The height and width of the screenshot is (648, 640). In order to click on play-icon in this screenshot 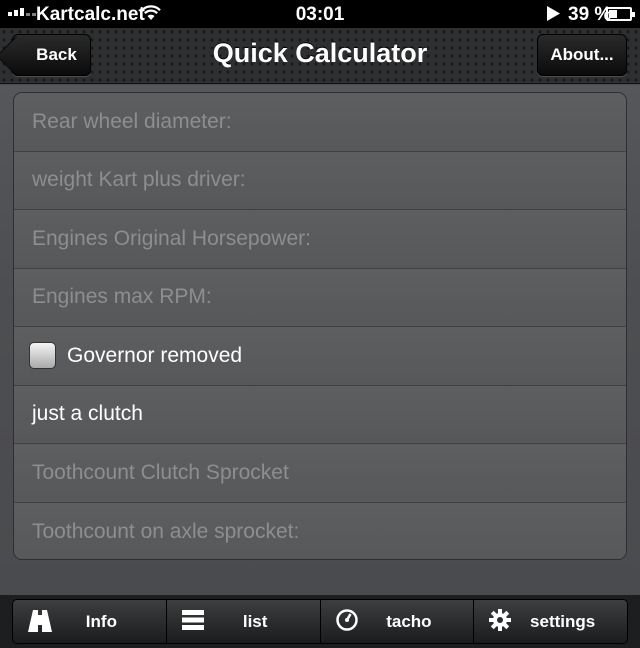, I will do `click(553, 16)`.